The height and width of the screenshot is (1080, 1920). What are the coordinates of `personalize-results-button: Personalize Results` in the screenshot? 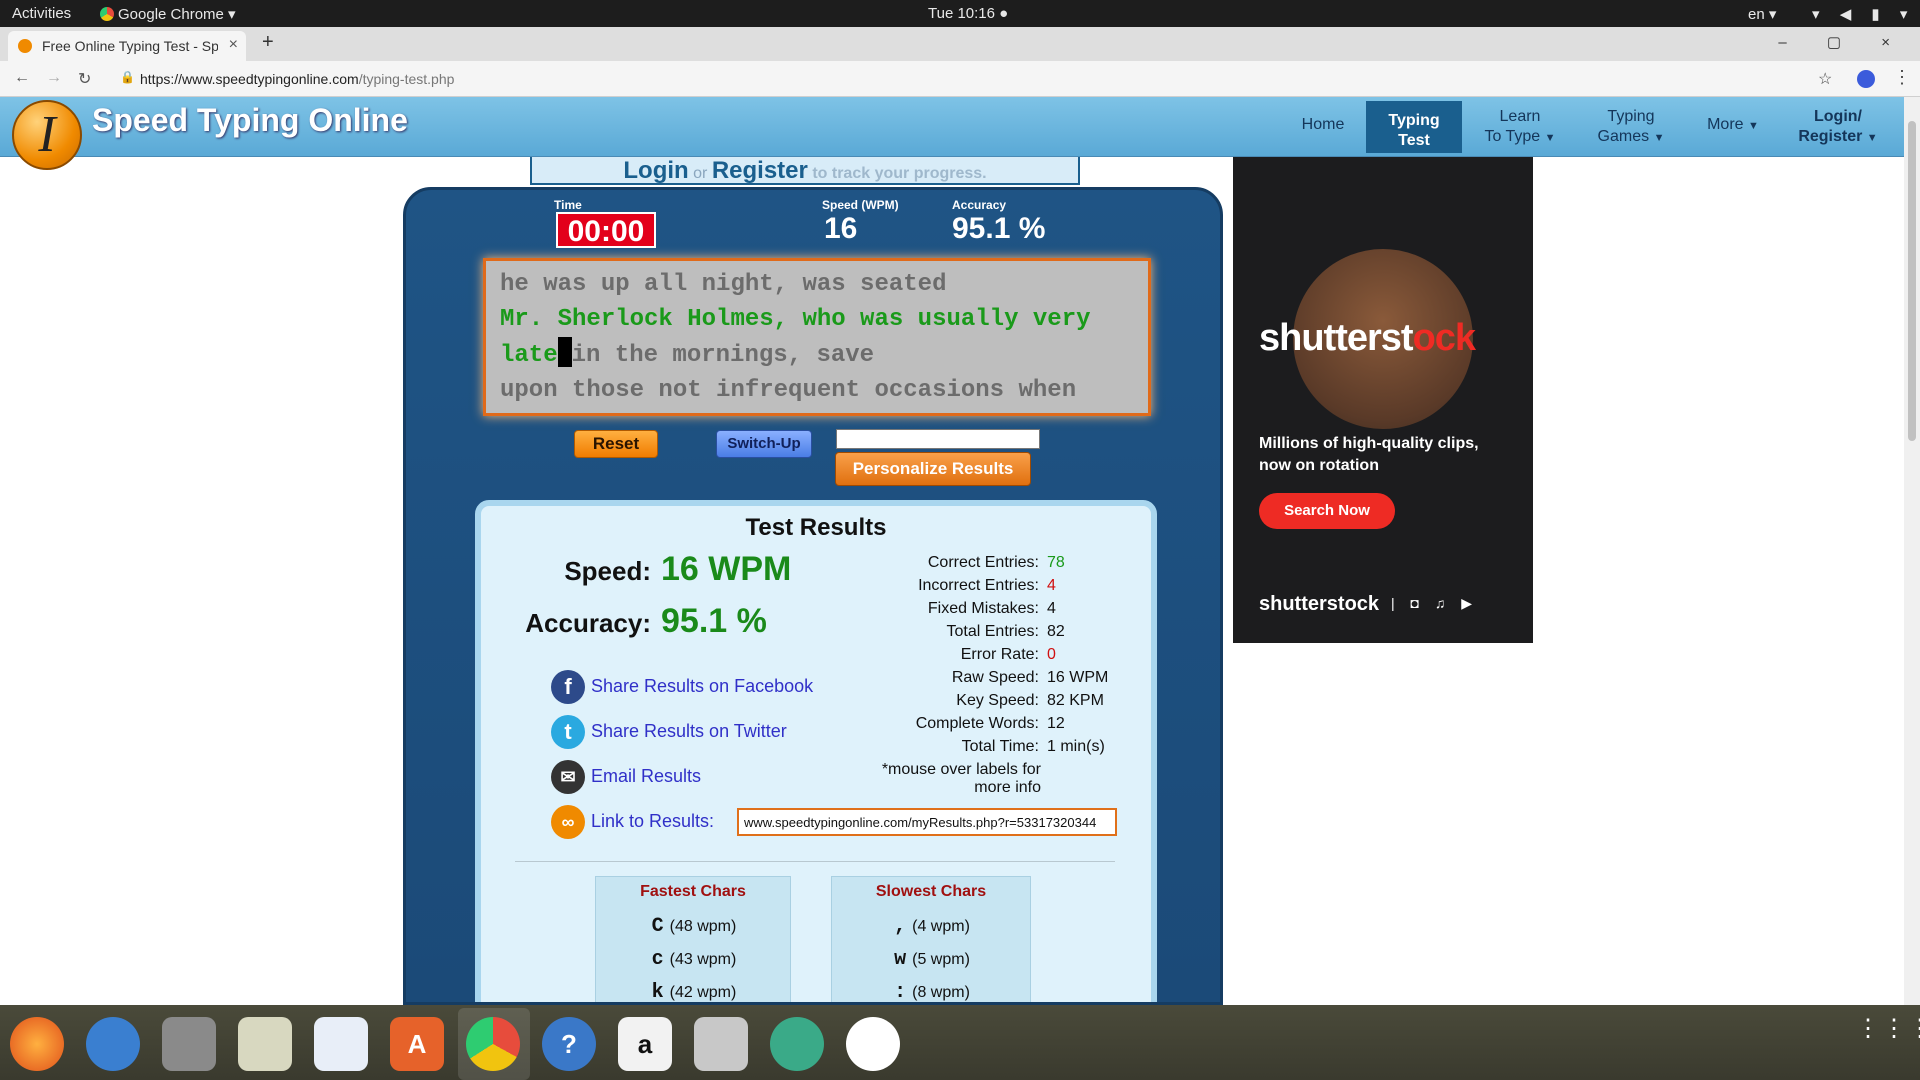 It's located at (933, 469).